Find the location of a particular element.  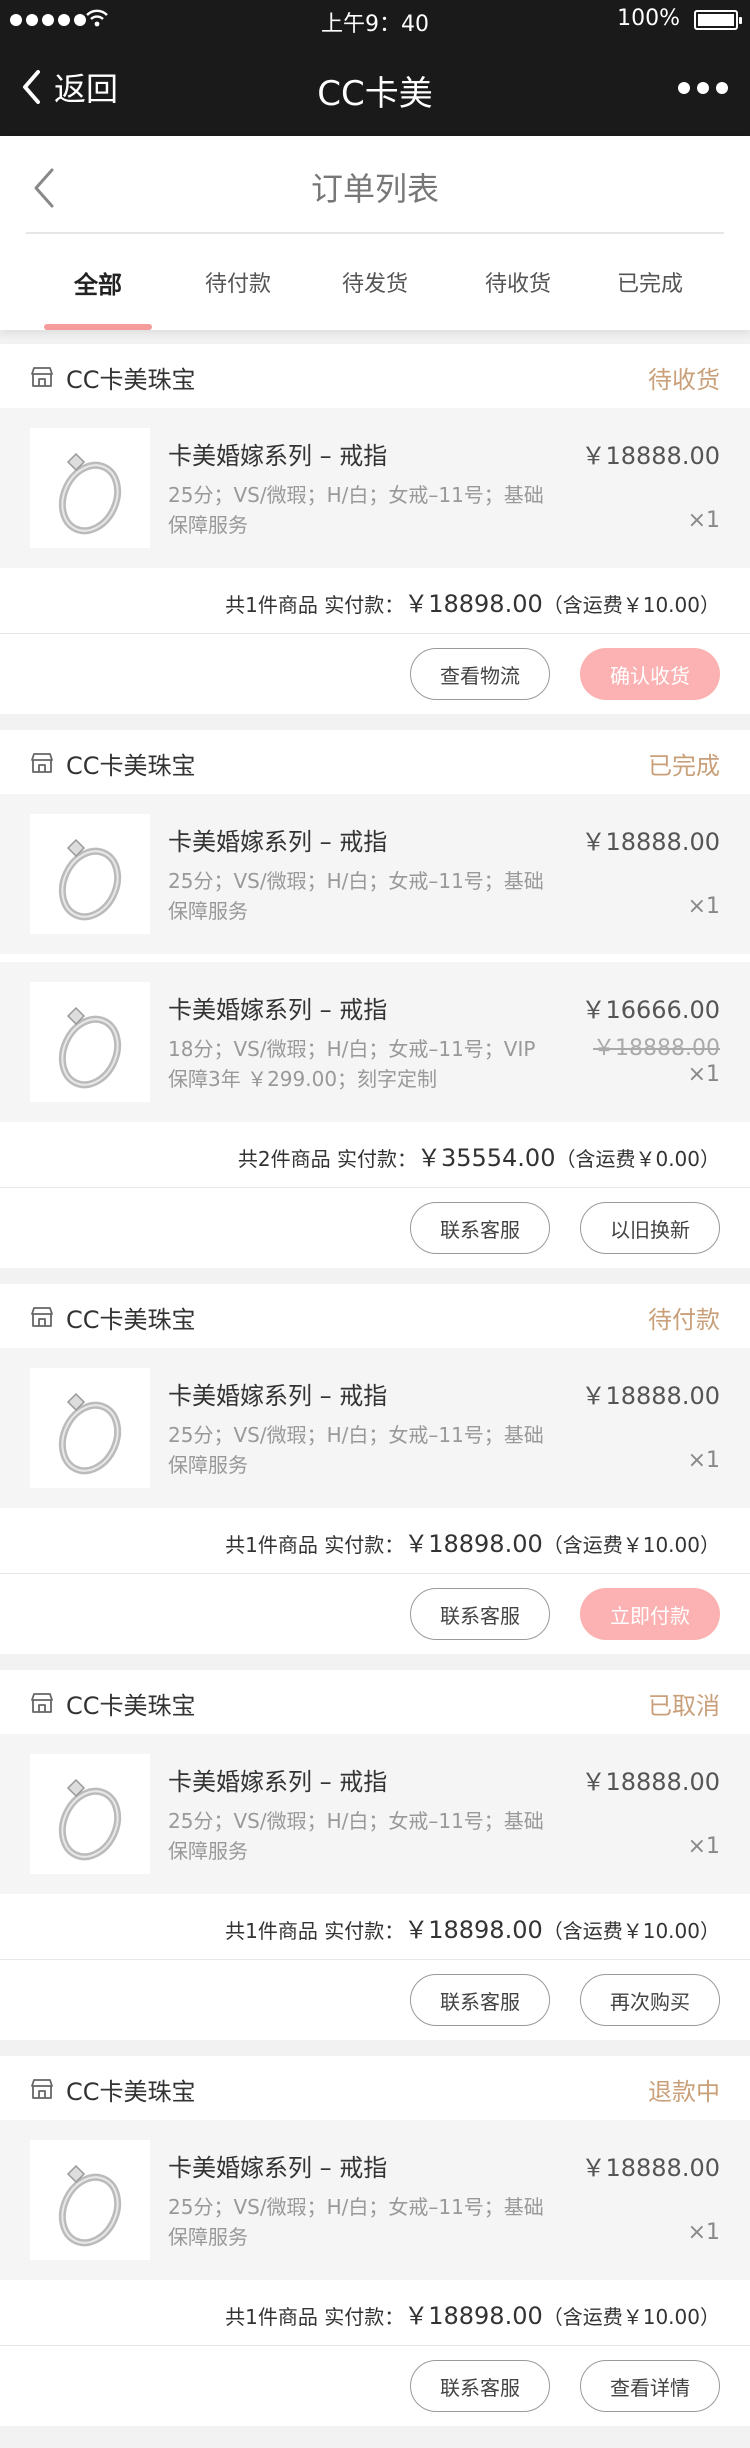

order-status: 退款中 is located at coordinates (684, 2092).